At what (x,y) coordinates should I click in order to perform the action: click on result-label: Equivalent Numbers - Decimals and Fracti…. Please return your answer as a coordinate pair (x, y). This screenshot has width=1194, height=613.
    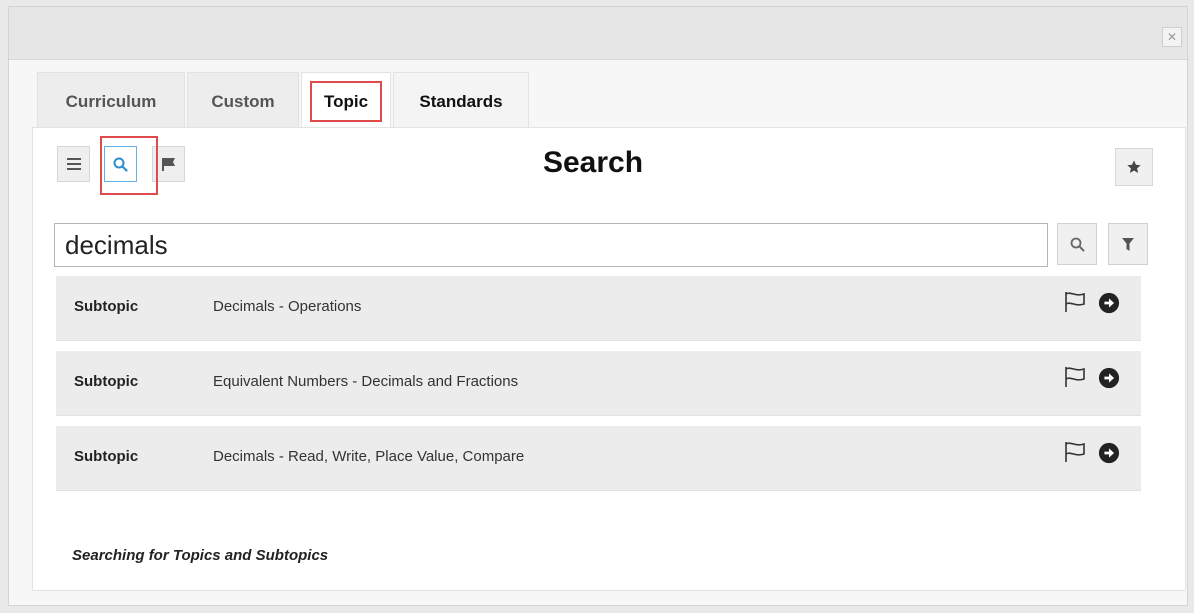
    Looking at the image, I should click on (366, 381).